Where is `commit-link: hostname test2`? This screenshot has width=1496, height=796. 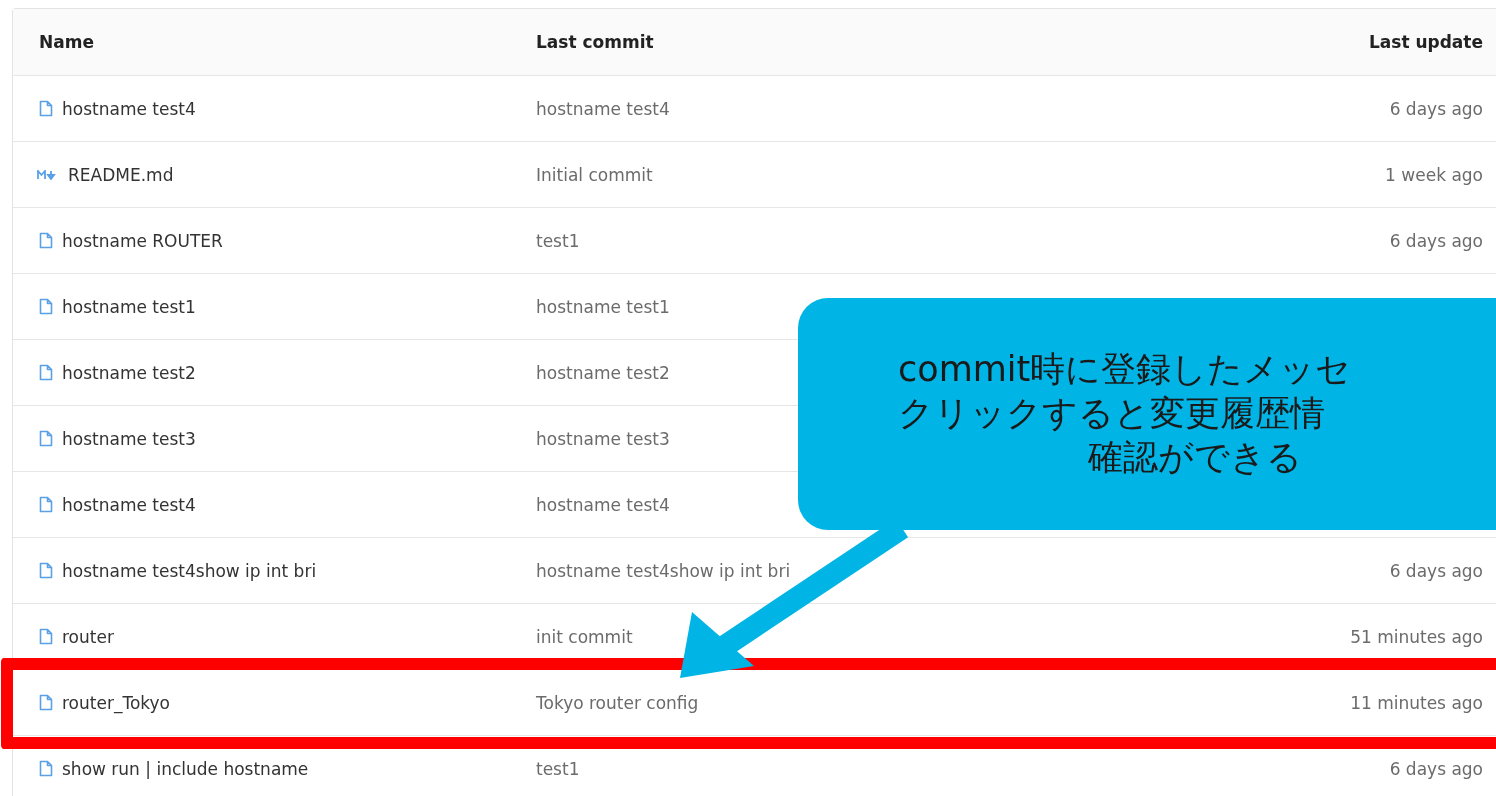 commit-link: hostname test2 is located at coordinates (603, 372).